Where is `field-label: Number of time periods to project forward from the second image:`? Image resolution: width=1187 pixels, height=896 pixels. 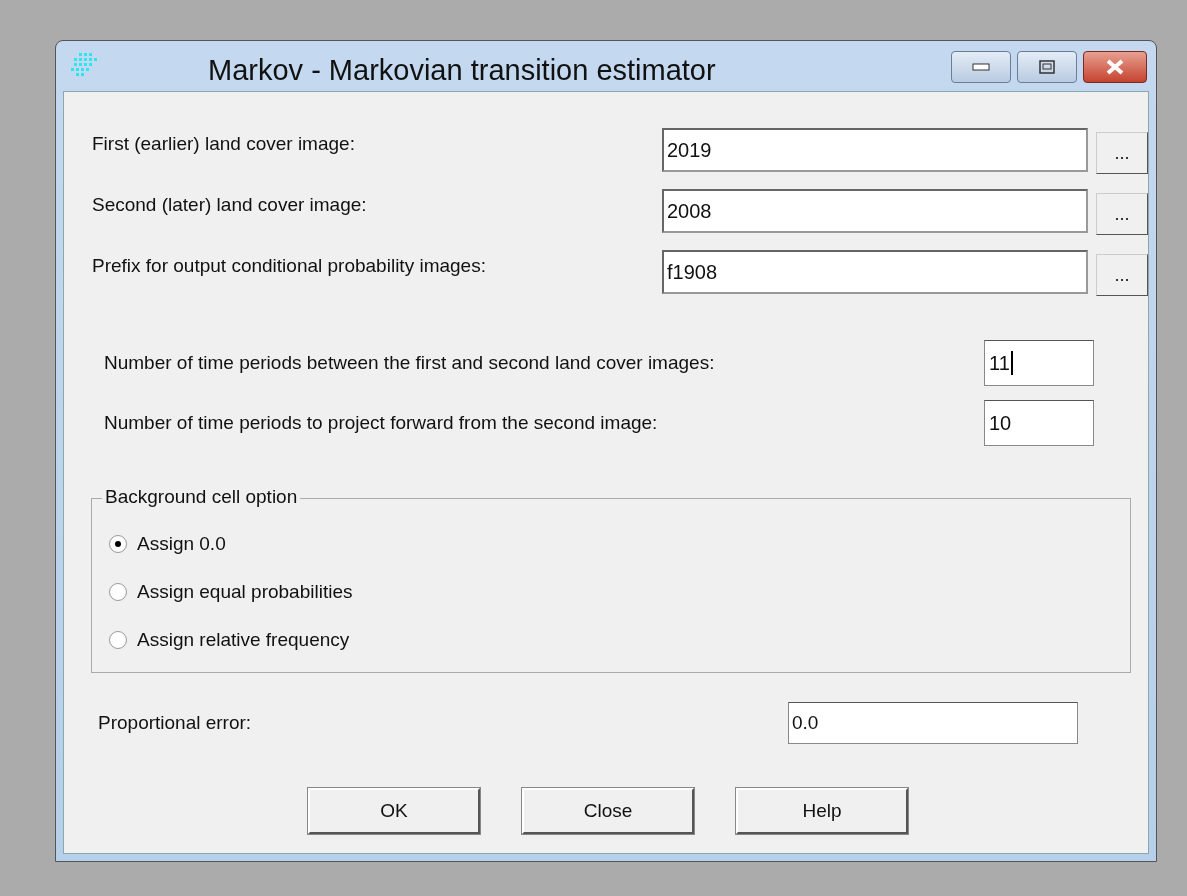
field-label: Number of time periods to project forward from the second image: is located at coordinates (381, 422).